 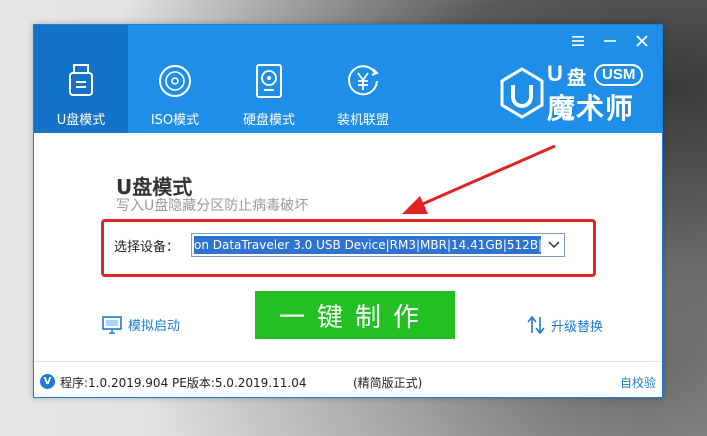 What do you see at coordinates (47, 381) in the screenshot?
I see `version-badge: V` at bounding box center [47, 381].